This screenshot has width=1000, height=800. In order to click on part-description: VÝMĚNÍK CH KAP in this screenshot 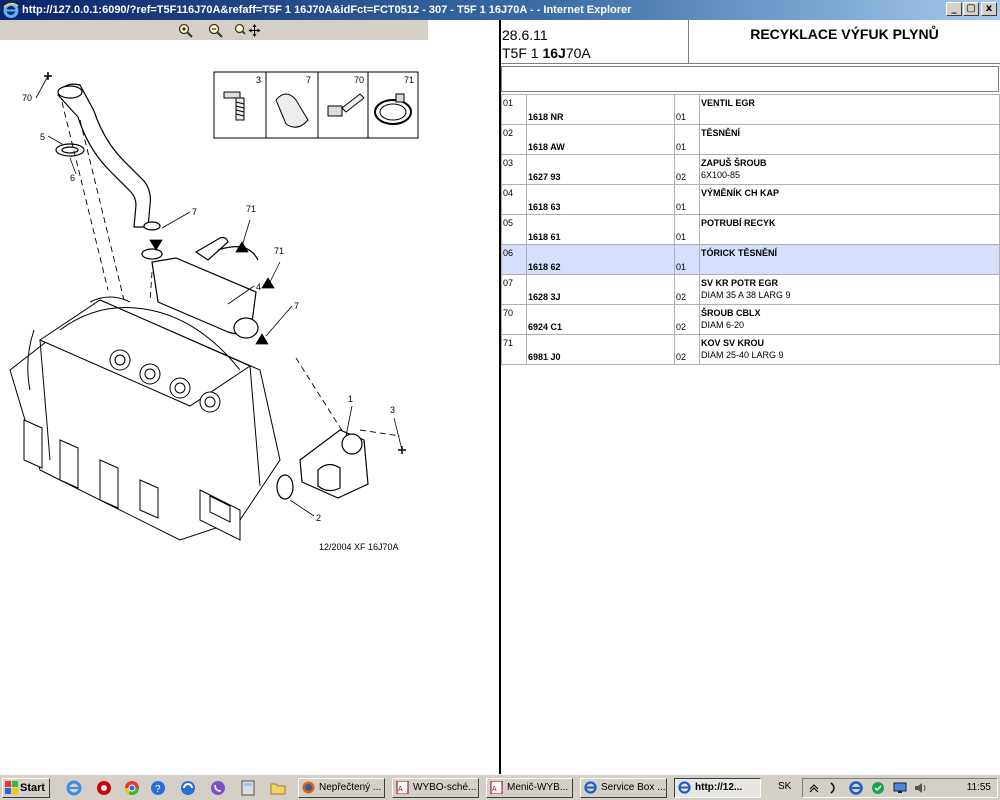, I will do `click(849, 199)`.